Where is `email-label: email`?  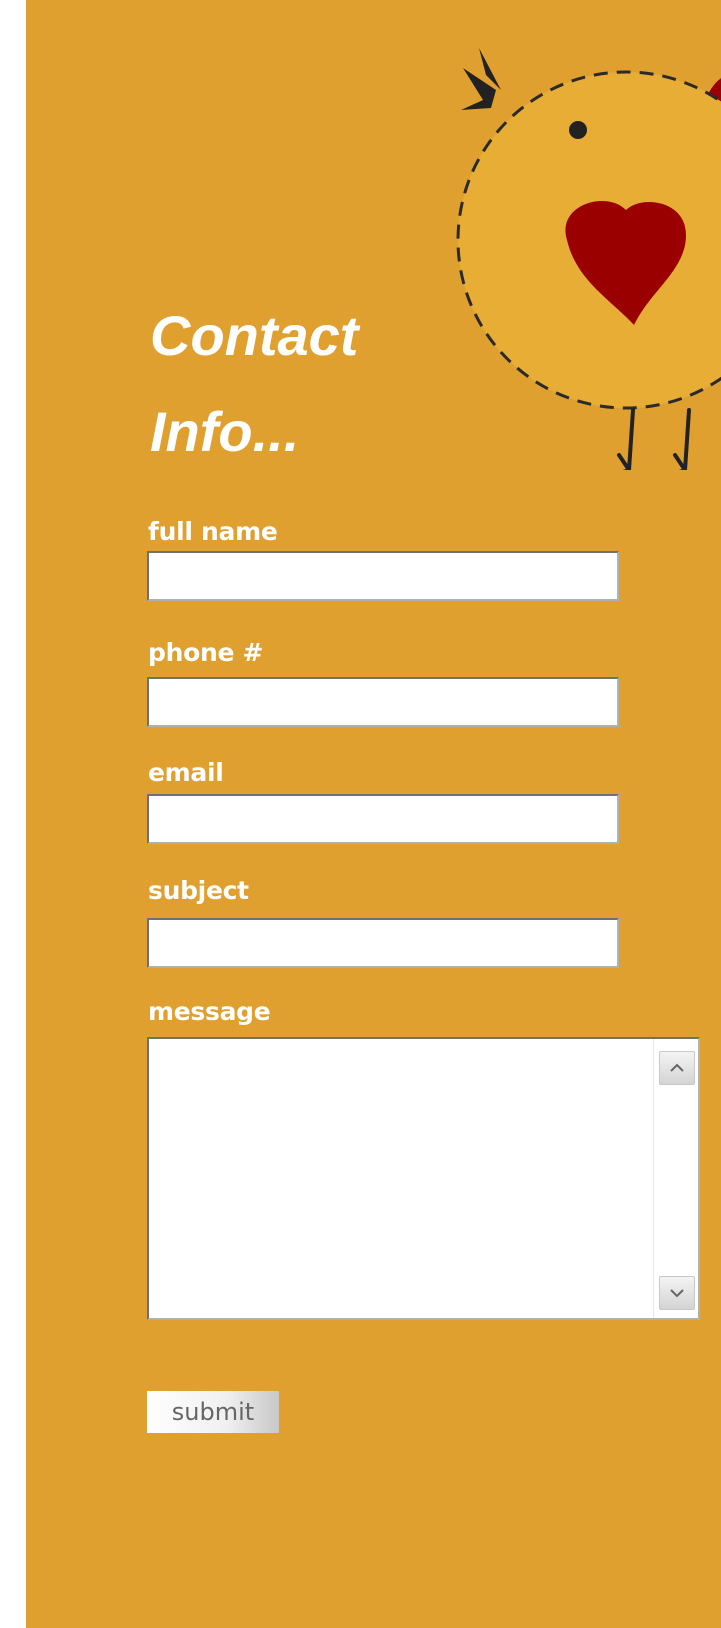 email-label: email is located at coordinates (186, 772).